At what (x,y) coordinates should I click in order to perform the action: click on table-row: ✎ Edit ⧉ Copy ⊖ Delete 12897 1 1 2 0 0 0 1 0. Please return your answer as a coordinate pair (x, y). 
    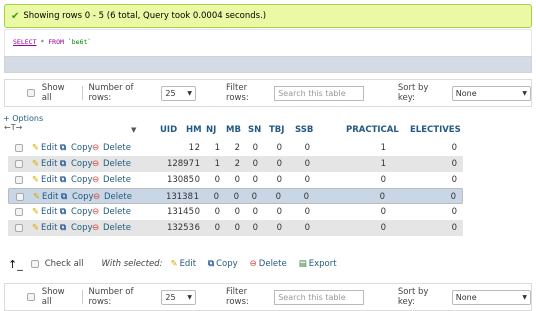
    Looking at the image, I should click on (235, 164).